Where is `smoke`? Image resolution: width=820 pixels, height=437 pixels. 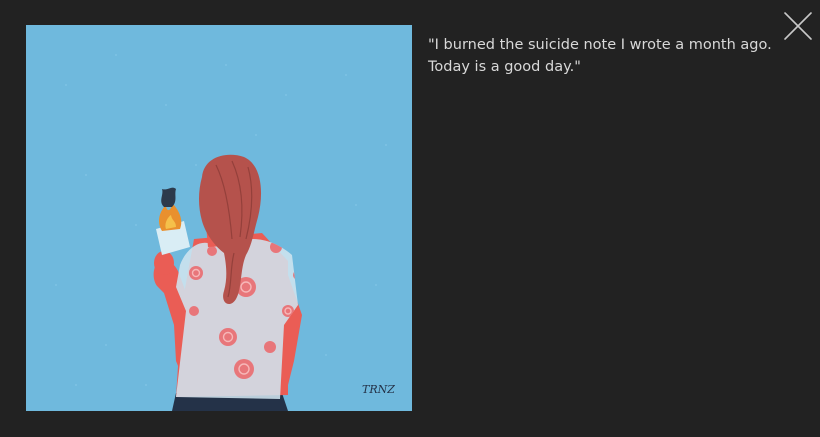 smoke is located at coordinates (168, 197).